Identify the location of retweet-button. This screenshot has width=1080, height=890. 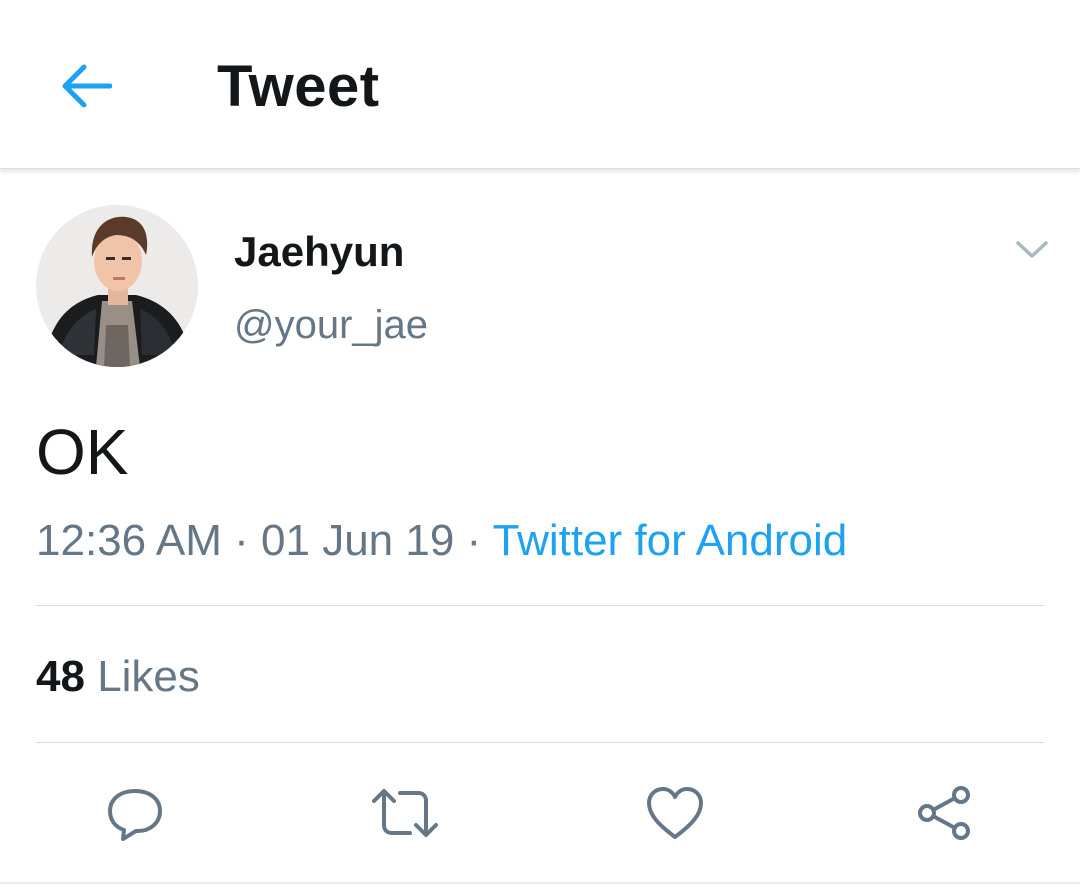
(405, 813).